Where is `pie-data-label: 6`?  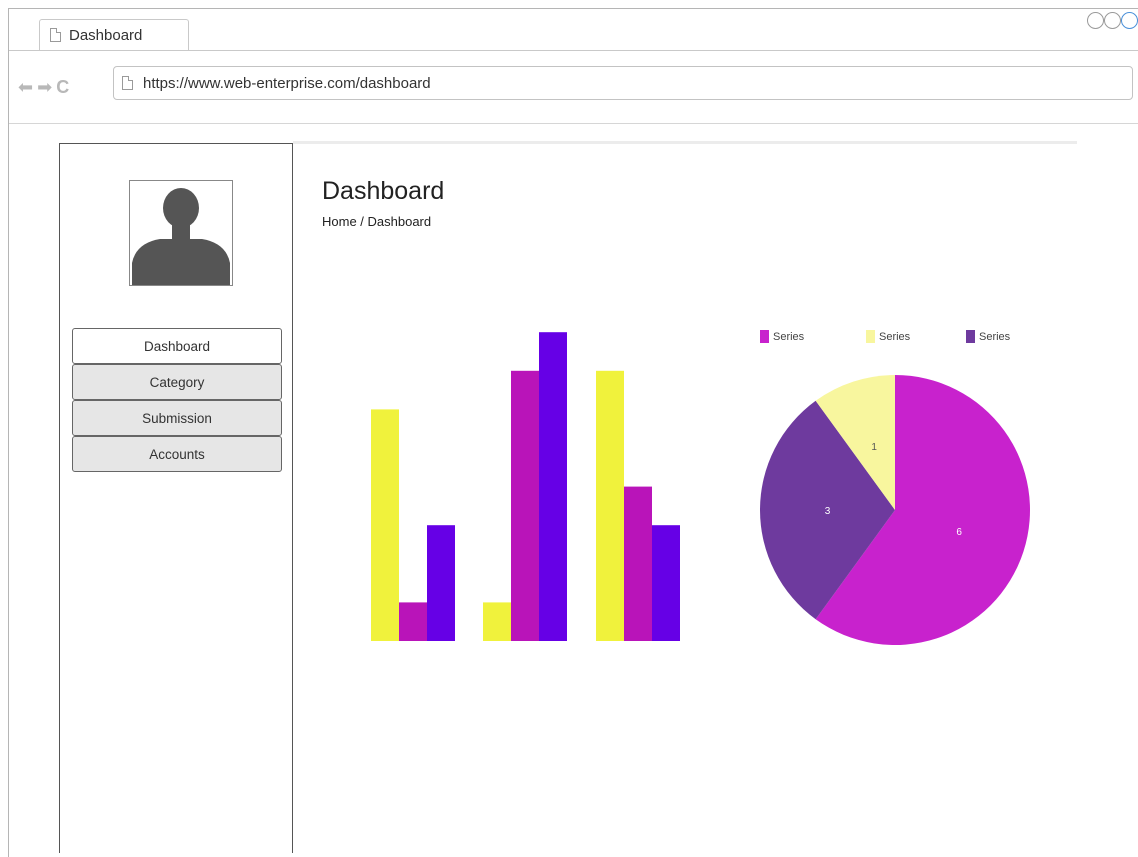
pie-data-label: 6 is located at coordinates (959, 532).